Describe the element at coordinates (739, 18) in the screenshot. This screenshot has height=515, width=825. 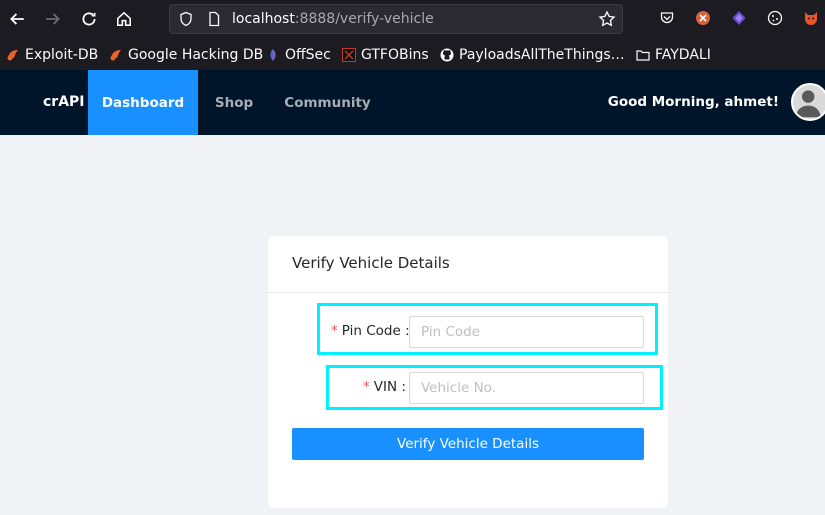
I see `extension-purple-icon` at that location.